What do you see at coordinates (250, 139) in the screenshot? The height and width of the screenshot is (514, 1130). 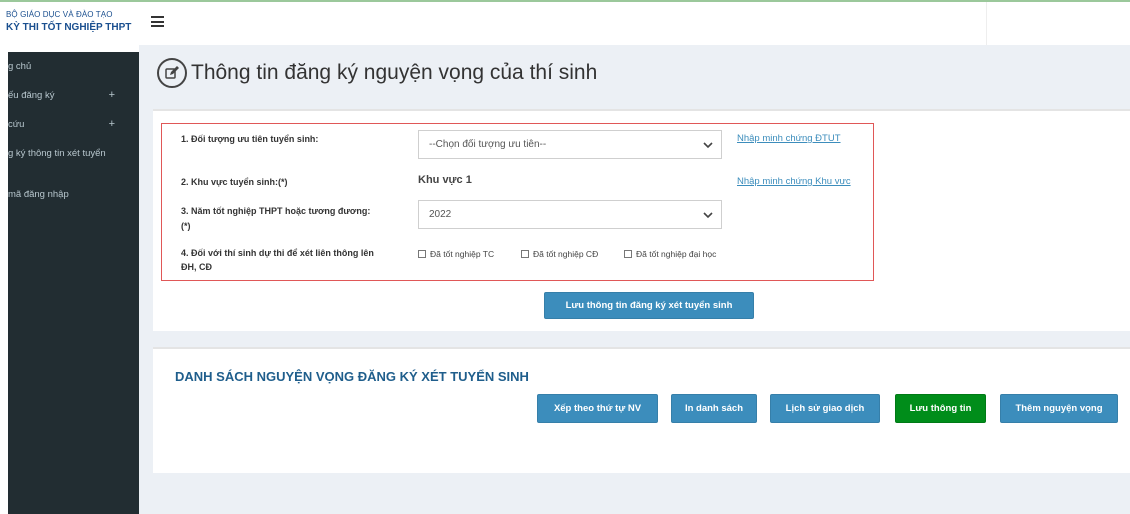 I see `priority-label: 1. Đối tượng ưu tiên tuyển sinh:` at bounding box center [250, 139].